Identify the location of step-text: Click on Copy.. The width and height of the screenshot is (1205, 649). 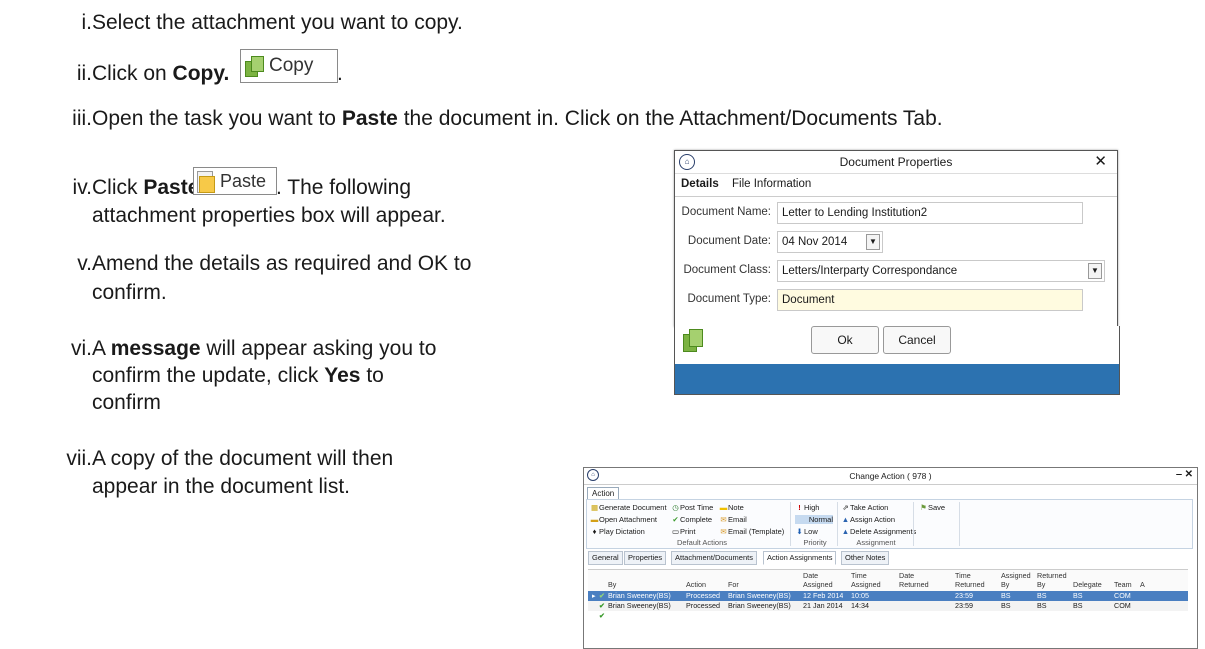
(161, 73).